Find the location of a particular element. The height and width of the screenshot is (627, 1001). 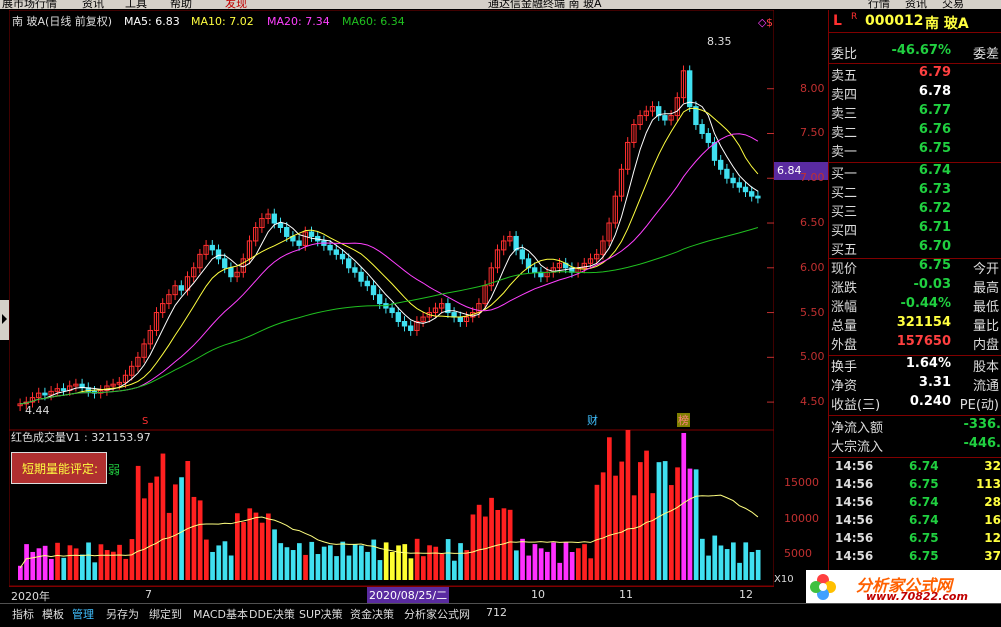

stat-row-0: 现价 6.75 今开 is located at coordinates (916, 267).